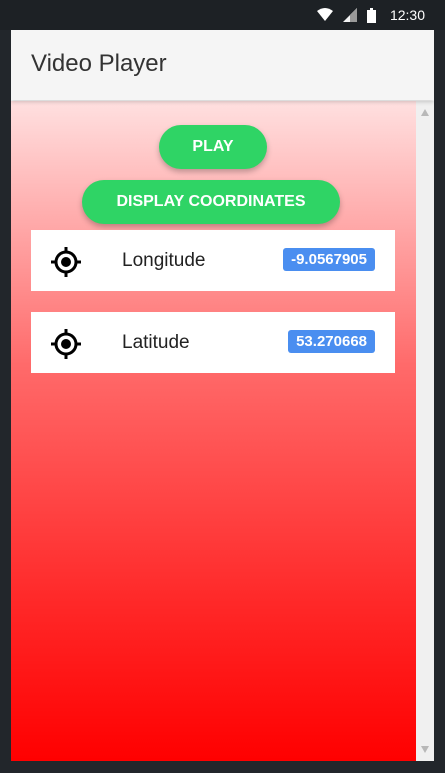  What do you see at coordinates (407, 15) in the screenshot?
I see `status-time: 12:30` at bounding box center [407, 15].